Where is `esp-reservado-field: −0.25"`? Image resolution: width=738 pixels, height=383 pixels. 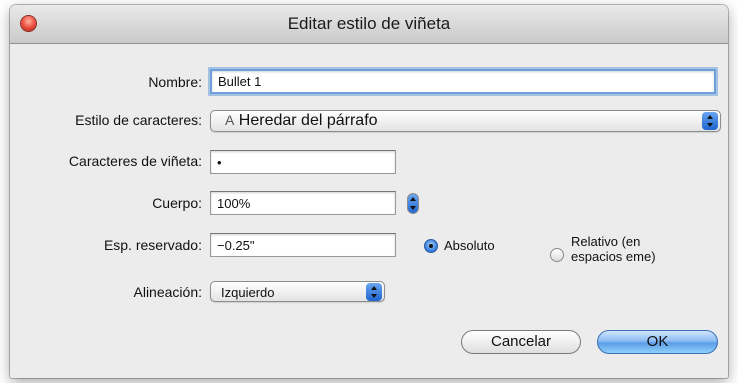
esp-reservado-field: −0.25" is located at coordinates (303, 245).